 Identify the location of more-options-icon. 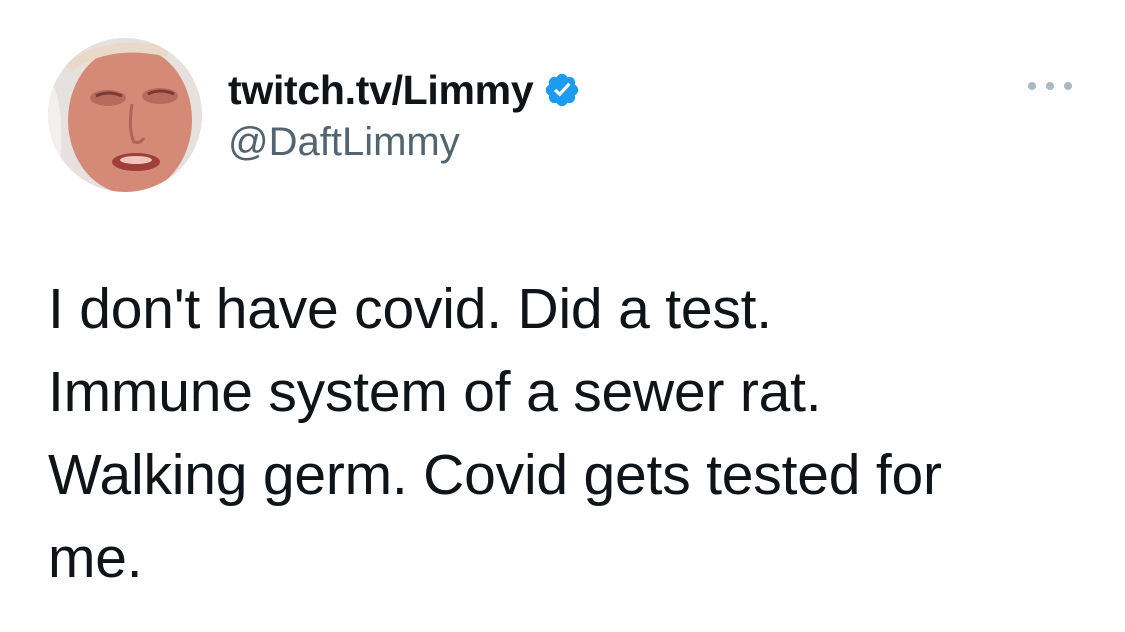
(1050, 86).